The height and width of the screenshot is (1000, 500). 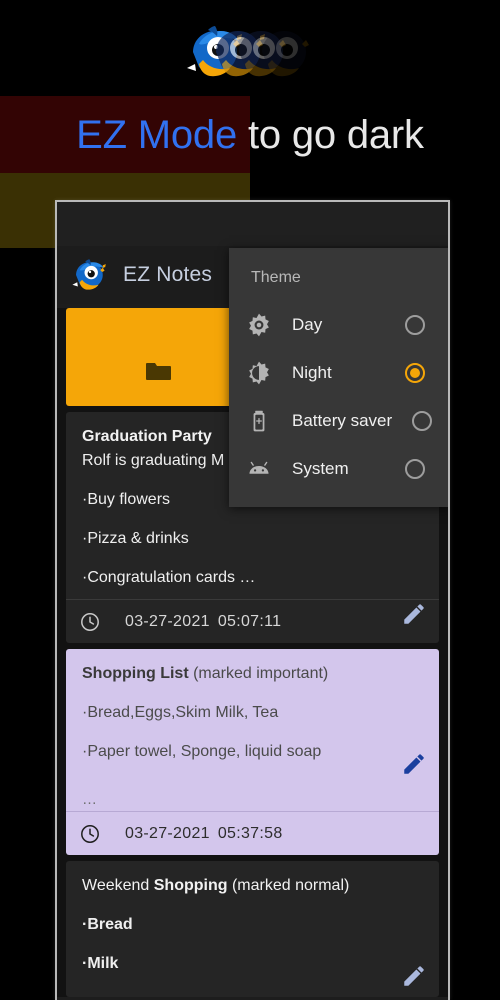 I want to click on moon-icon, so click(x=259, y=373).